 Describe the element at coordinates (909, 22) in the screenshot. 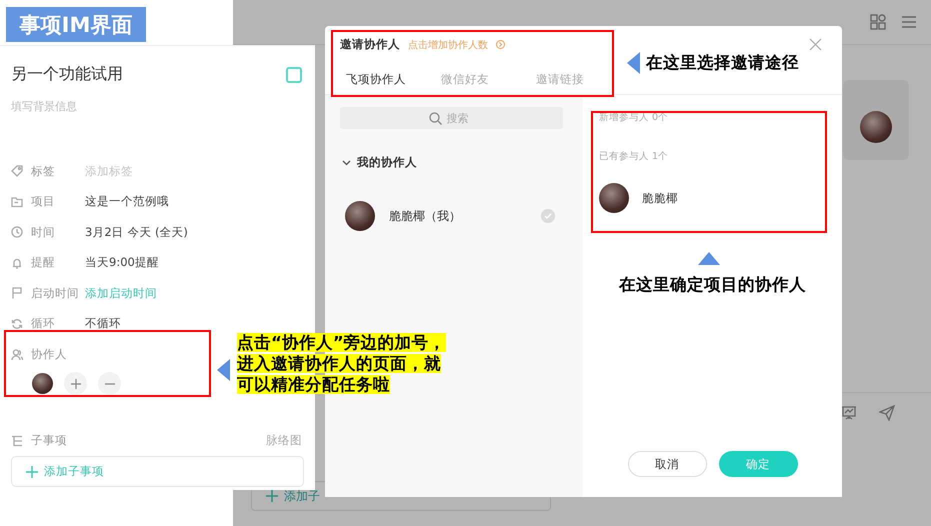

I see `menu-icon` at that location.